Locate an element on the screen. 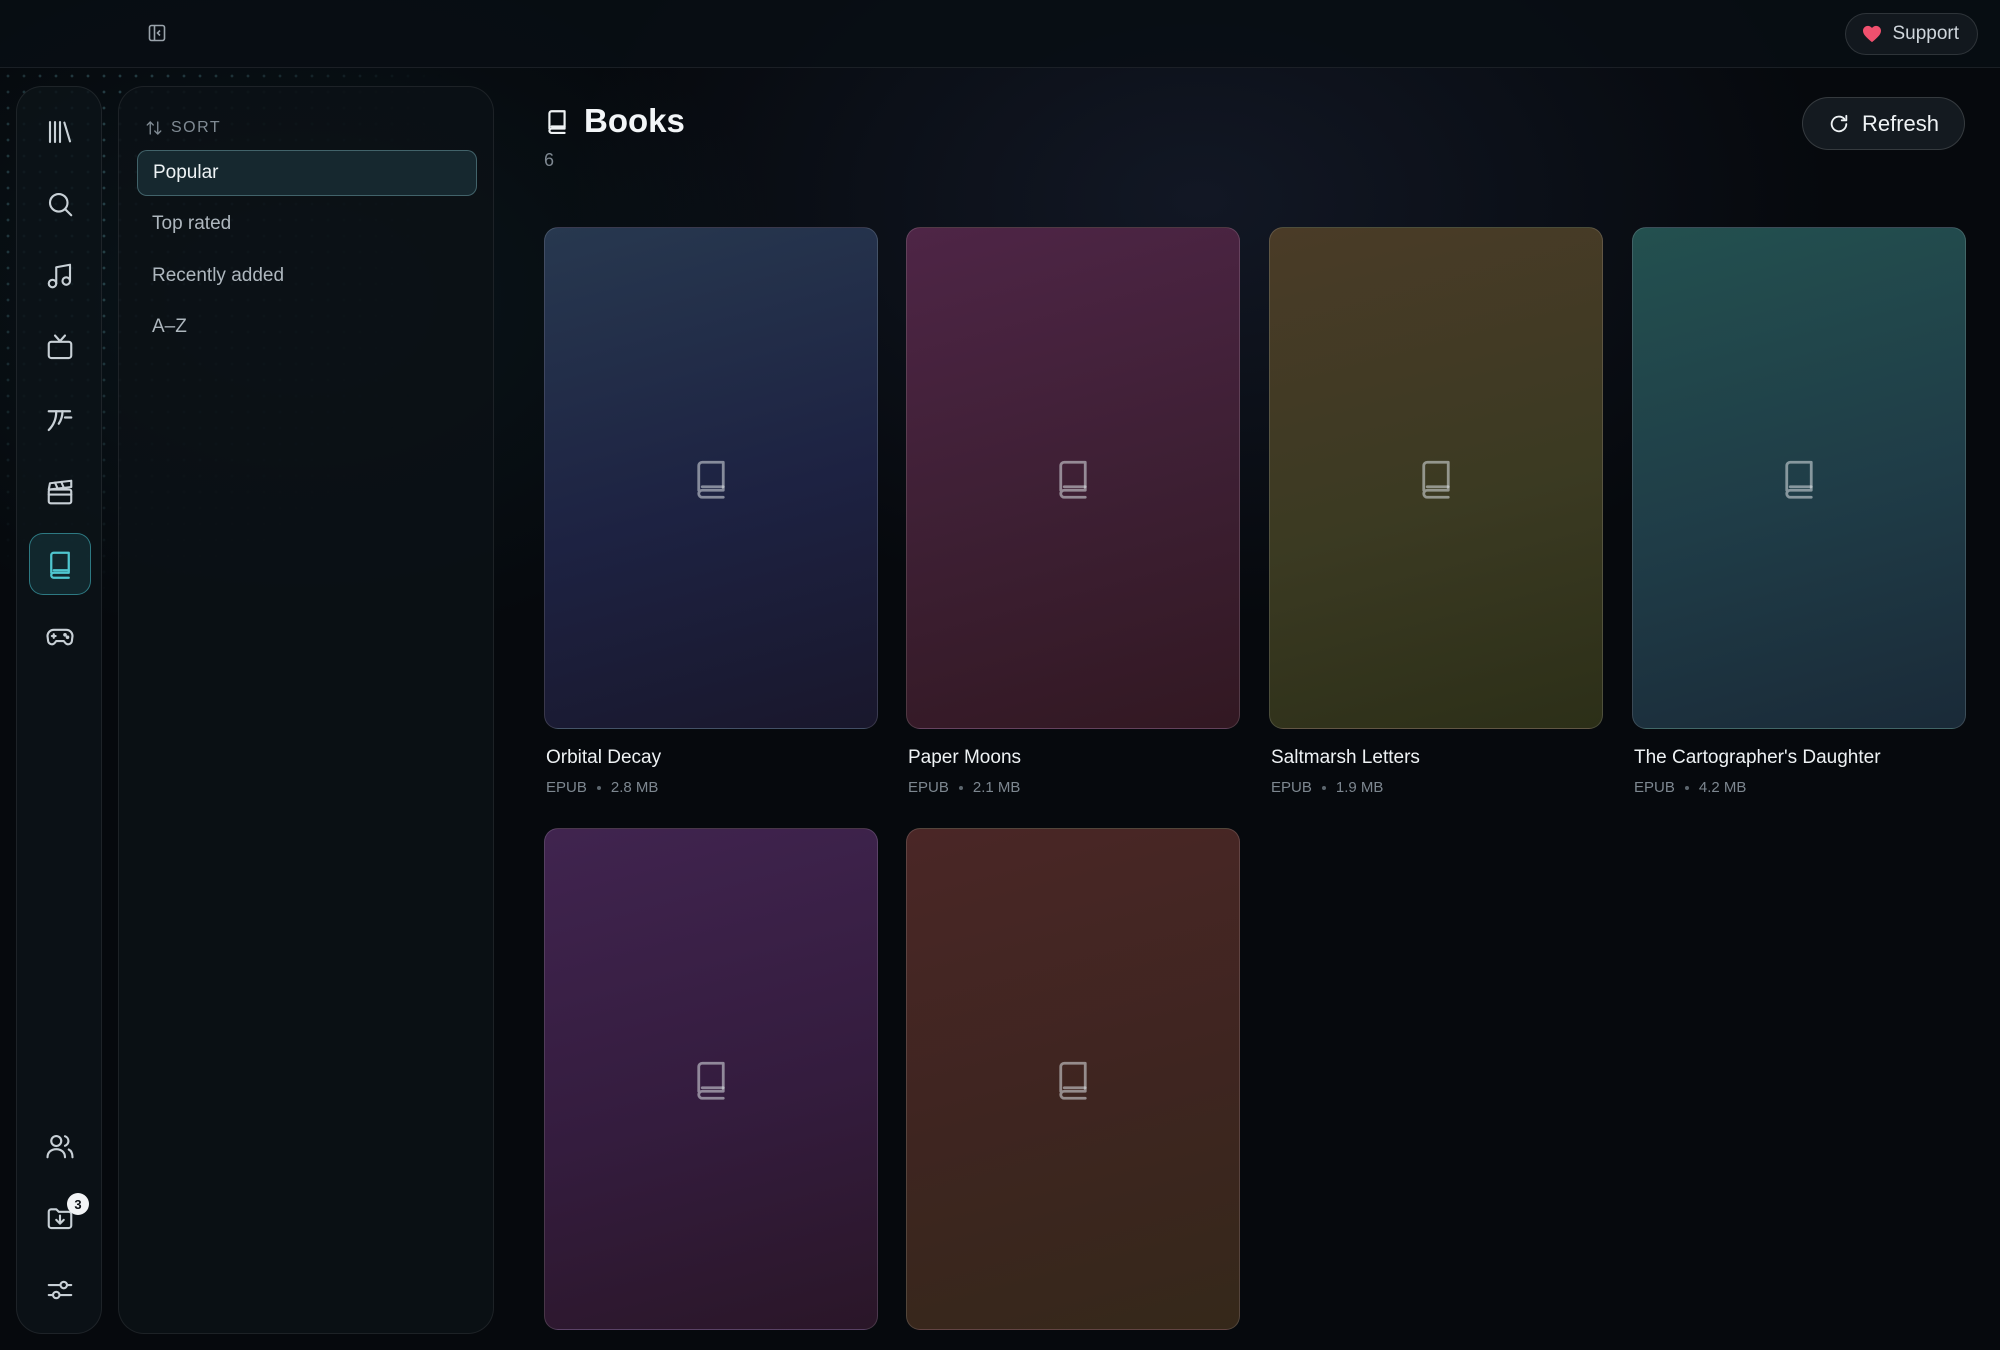 The image size is (2000, 1350). sort-option-recently-added: Recently added is located at coordinates (307, 276).